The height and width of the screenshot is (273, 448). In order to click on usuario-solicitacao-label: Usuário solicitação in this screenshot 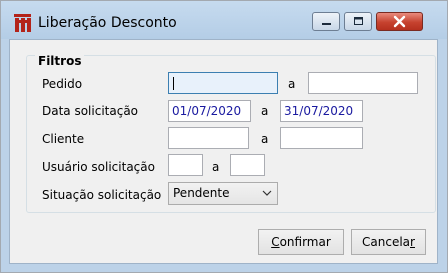, I will do `click(98, 167)`.